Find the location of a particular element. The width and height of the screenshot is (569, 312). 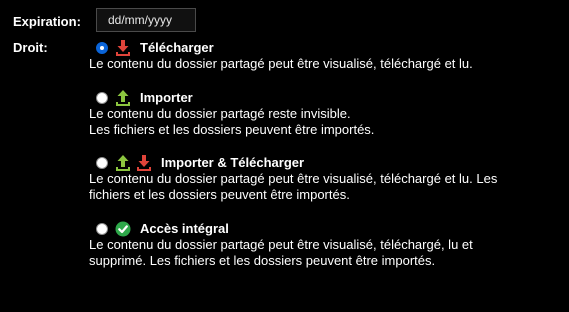

option-title: Importer & Télécharger is located at coordinates (233, 162).